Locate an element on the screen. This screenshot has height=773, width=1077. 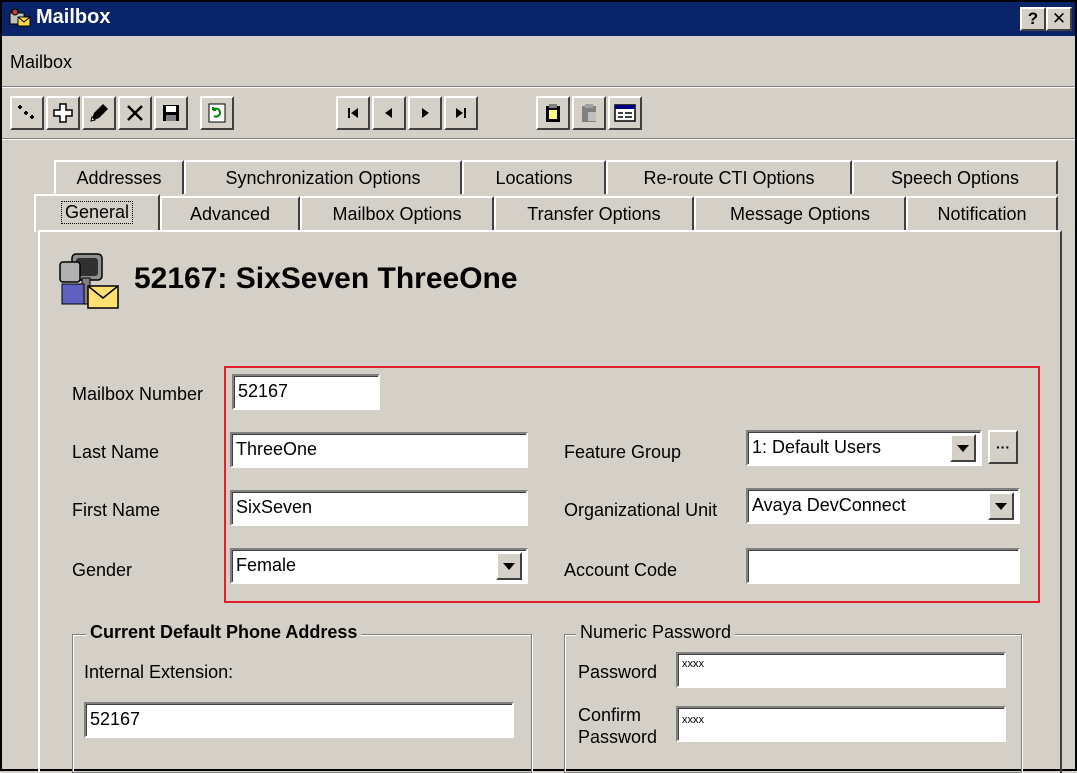
feature-group-select: 1: Default Users is located at coordinates (864, 448).